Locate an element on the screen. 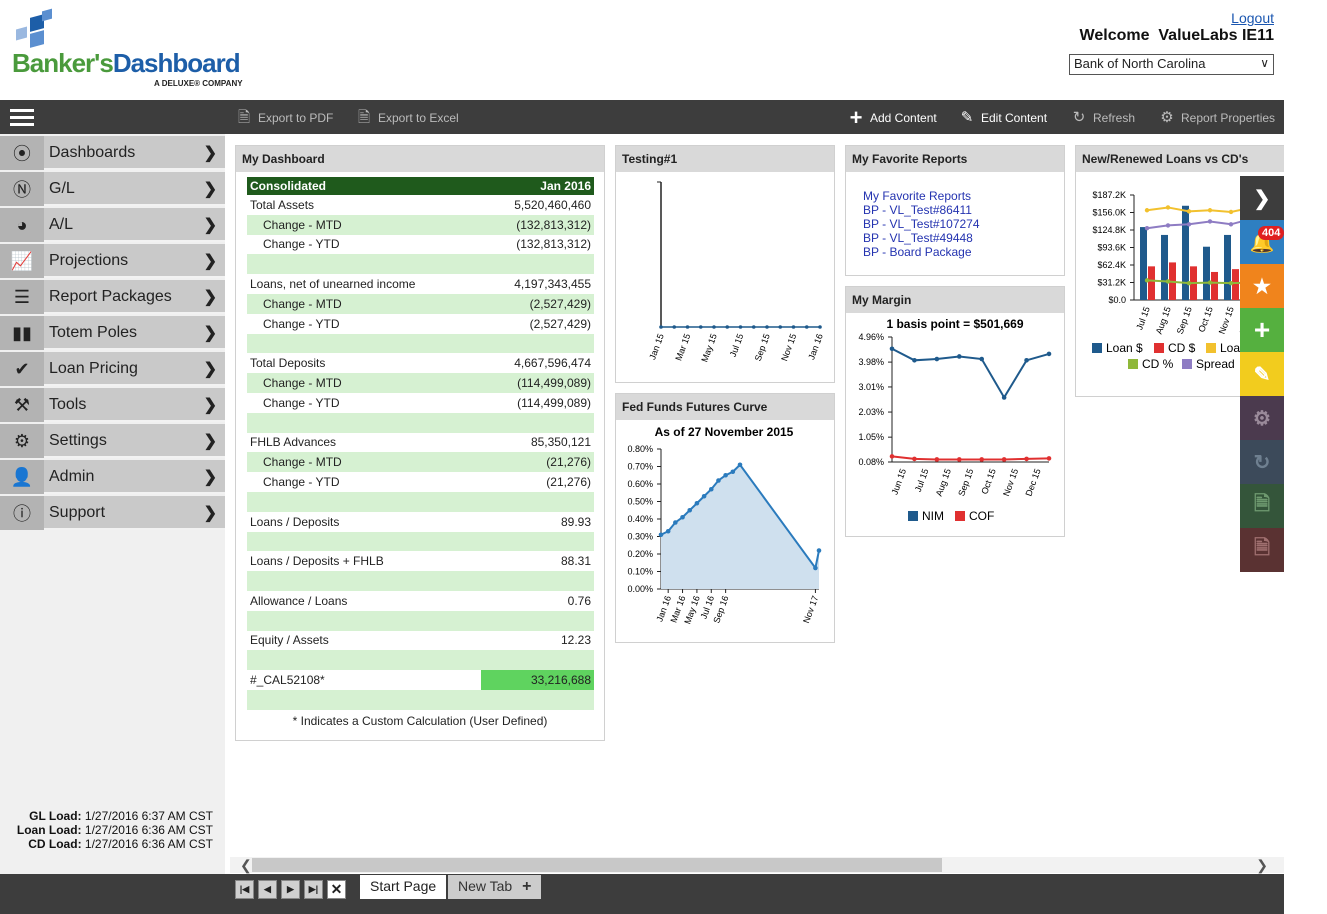  x-tick-label: Nov 15 is located at coordinates (1226, 320).